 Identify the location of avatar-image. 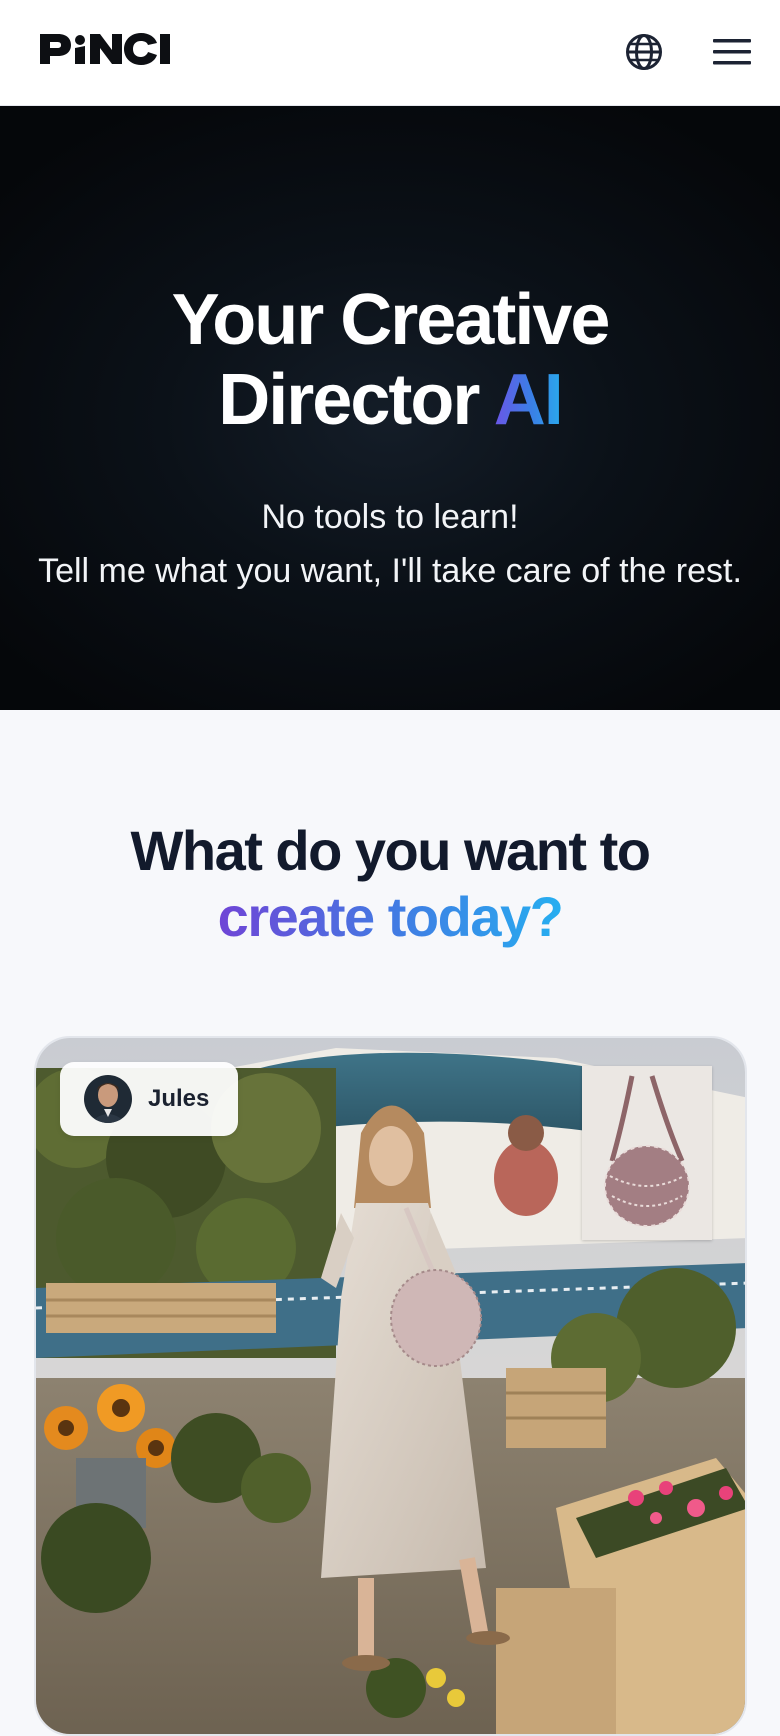
(108, 1099).